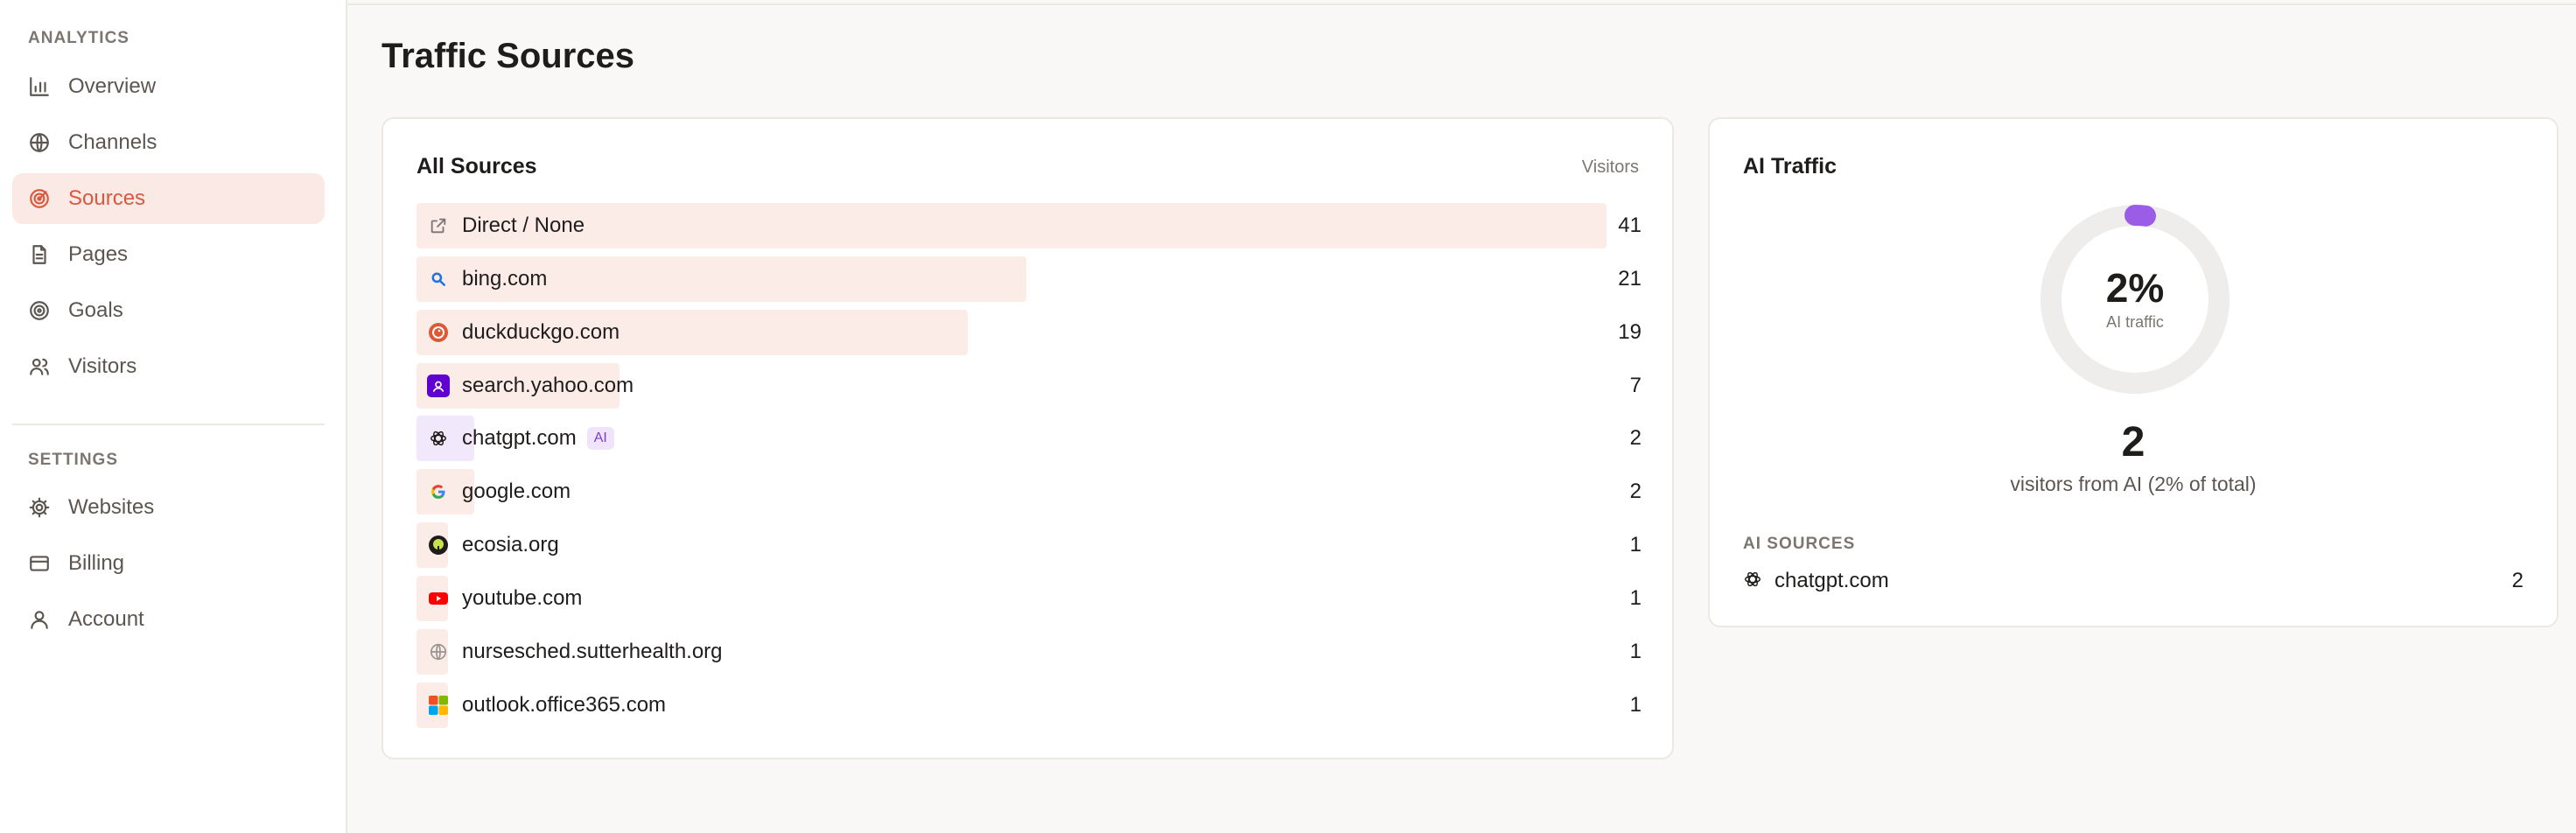 Image resolution: width=2576 pixels, height=833 pixels. I want to click on sidebar-item-label: Pages, so click(98, 254).